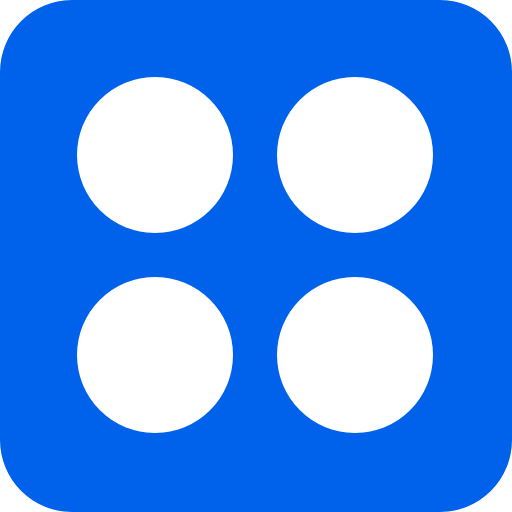 Image resolution: width=512 pixels, height=512 pixels. I want to click on dot-bottom-right, so click(355, 355).